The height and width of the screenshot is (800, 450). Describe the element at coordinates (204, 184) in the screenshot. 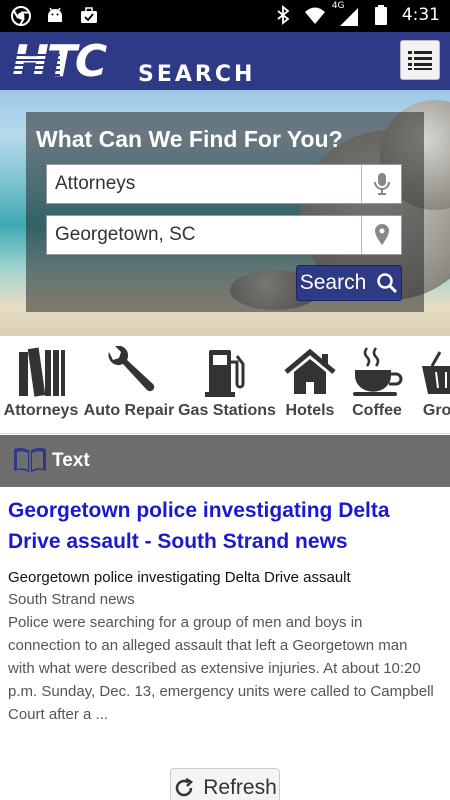

I see `what-input` at that location.